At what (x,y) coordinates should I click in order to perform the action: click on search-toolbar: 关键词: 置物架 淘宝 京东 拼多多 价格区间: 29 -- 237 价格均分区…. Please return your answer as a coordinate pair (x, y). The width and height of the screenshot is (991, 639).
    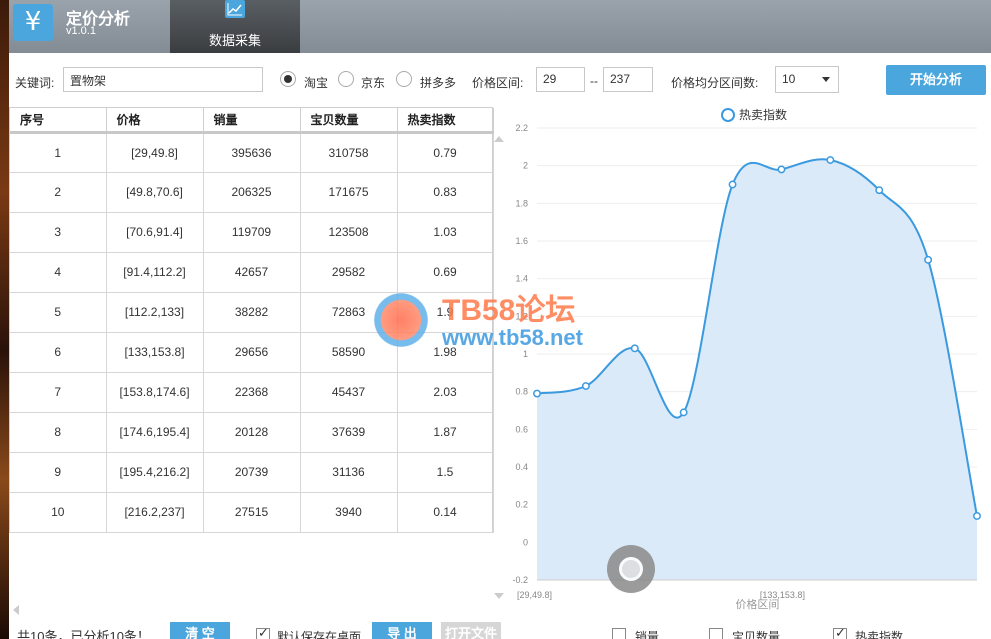
    Looking at the image, I should click on (500, 78).